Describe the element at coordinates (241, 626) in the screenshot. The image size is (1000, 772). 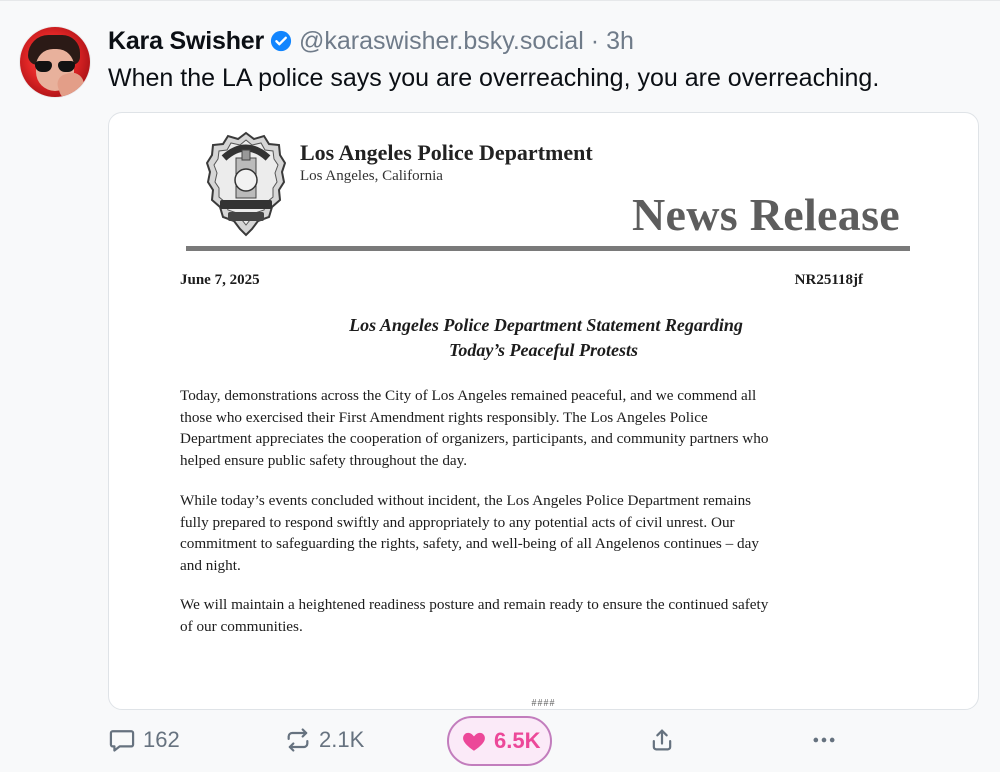
I see `paragraph-line: of our communities.` at that location.